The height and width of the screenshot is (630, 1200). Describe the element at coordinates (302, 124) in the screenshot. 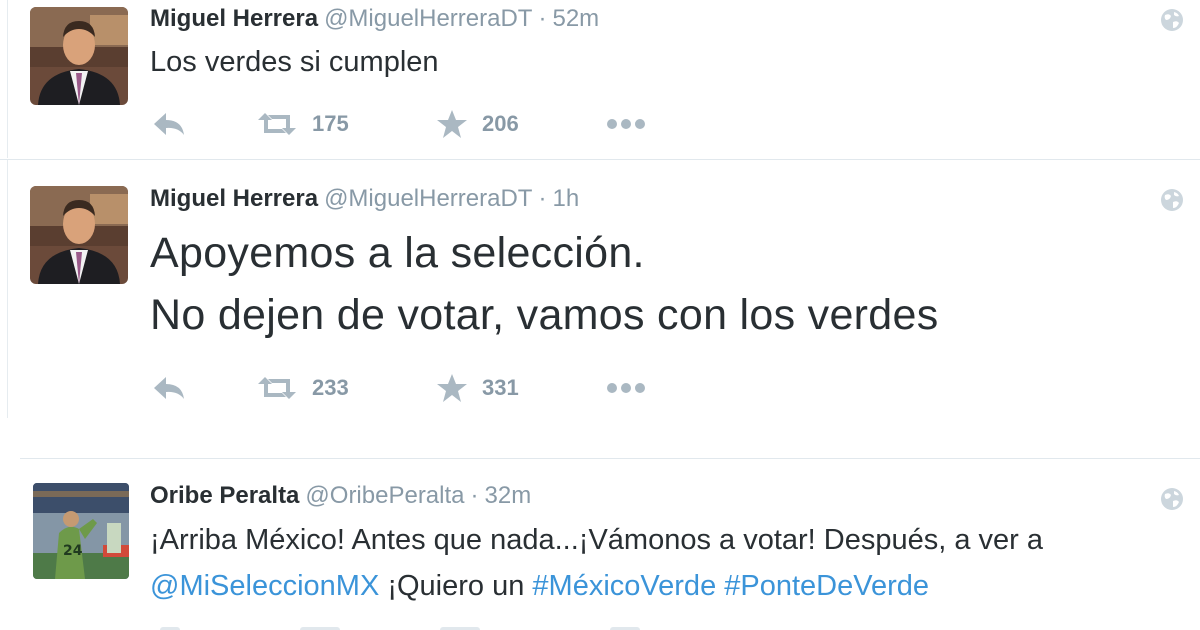

I see `retweet-button: 175` at that location.